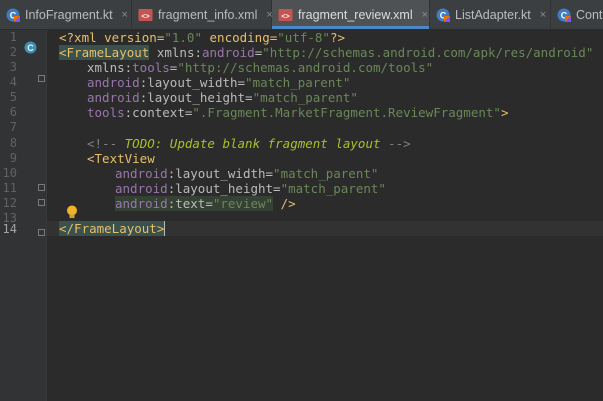  Describe the element at coordinates (9, 229) in the screenshot. I see `line-number: 14` at that location.